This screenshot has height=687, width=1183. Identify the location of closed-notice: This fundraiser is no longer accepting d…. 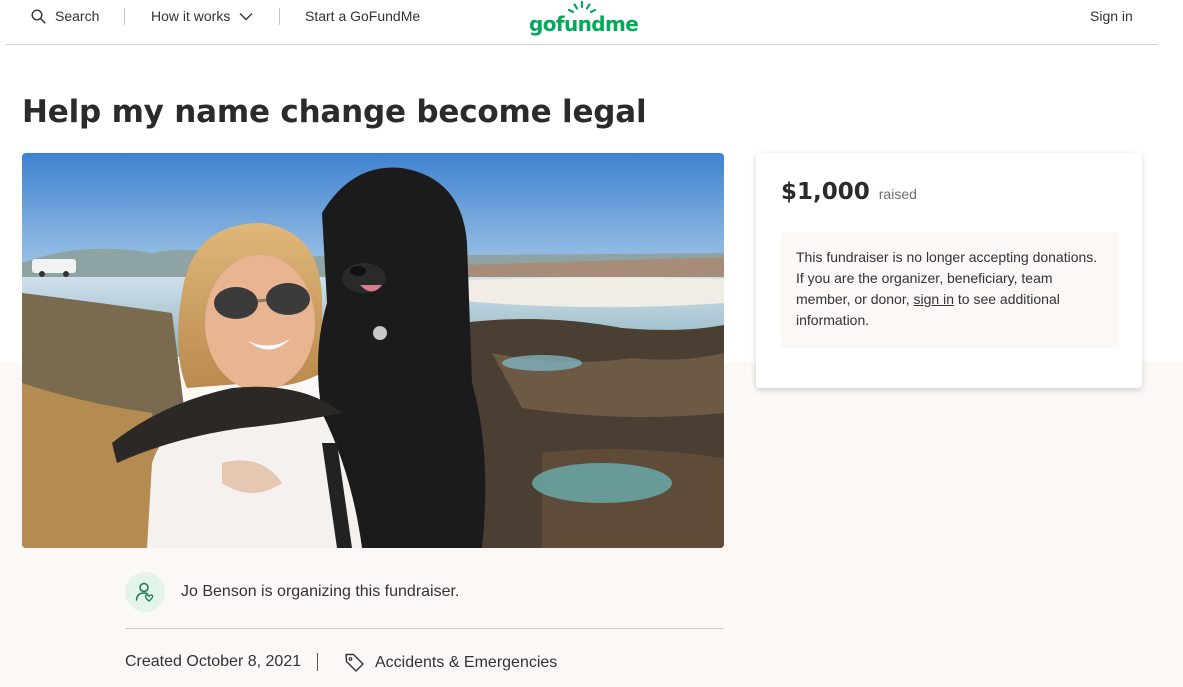
(950, 290).